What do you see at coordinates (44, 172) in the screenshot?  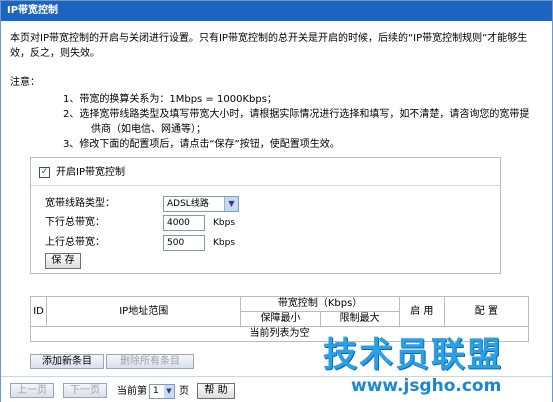 I see `enable-checkbox: ✓` at bounding box center [44, 172].